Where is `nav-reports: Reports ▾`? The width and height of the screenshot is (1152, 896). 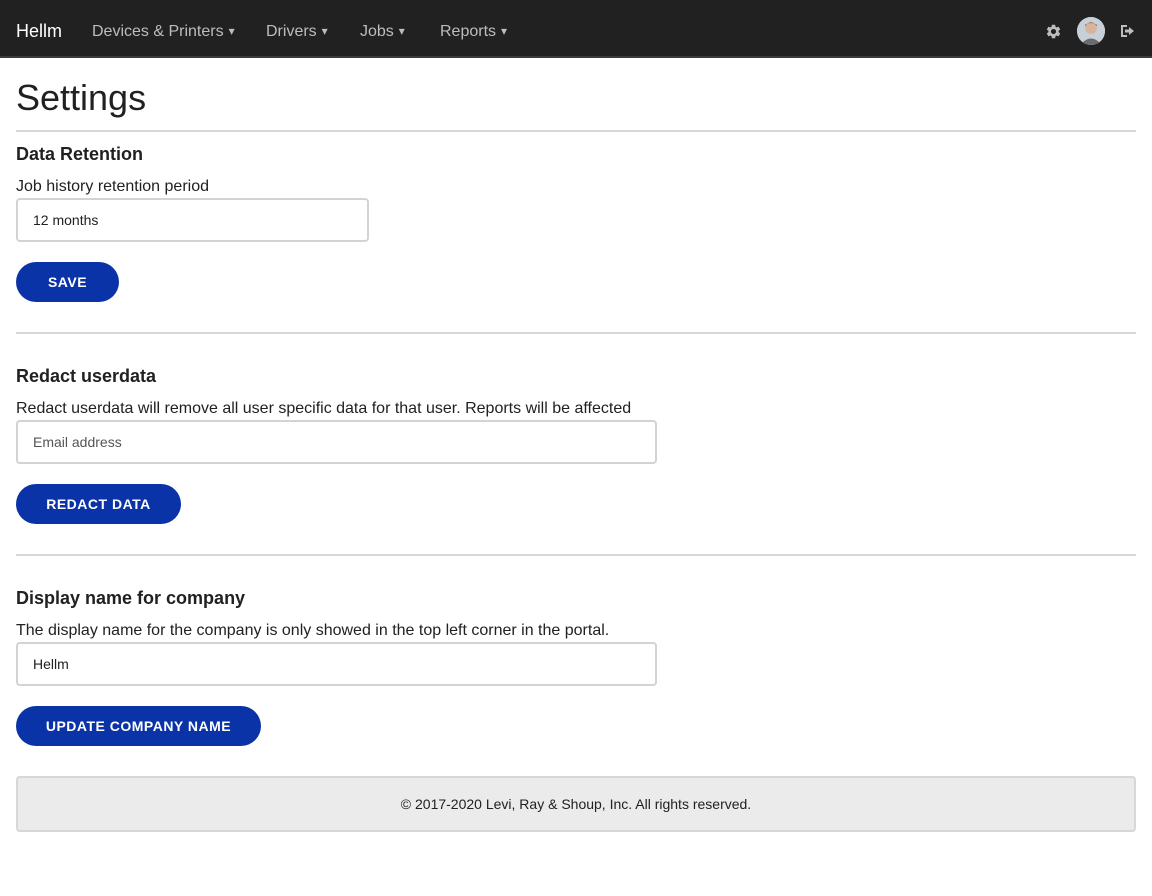 nav-reports: Reports ▾ is located at coordinates (473, 31).